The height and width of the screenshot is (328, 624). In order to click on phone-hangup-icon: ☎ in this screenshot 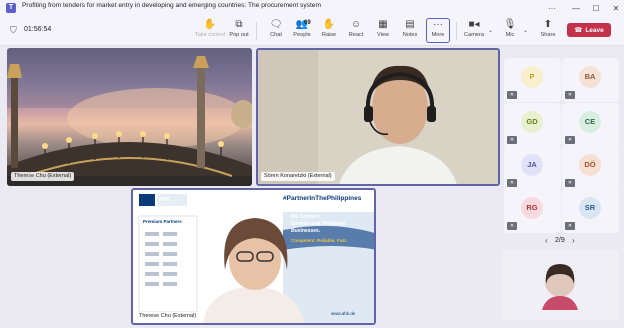, I will do `click(578, 30)`.